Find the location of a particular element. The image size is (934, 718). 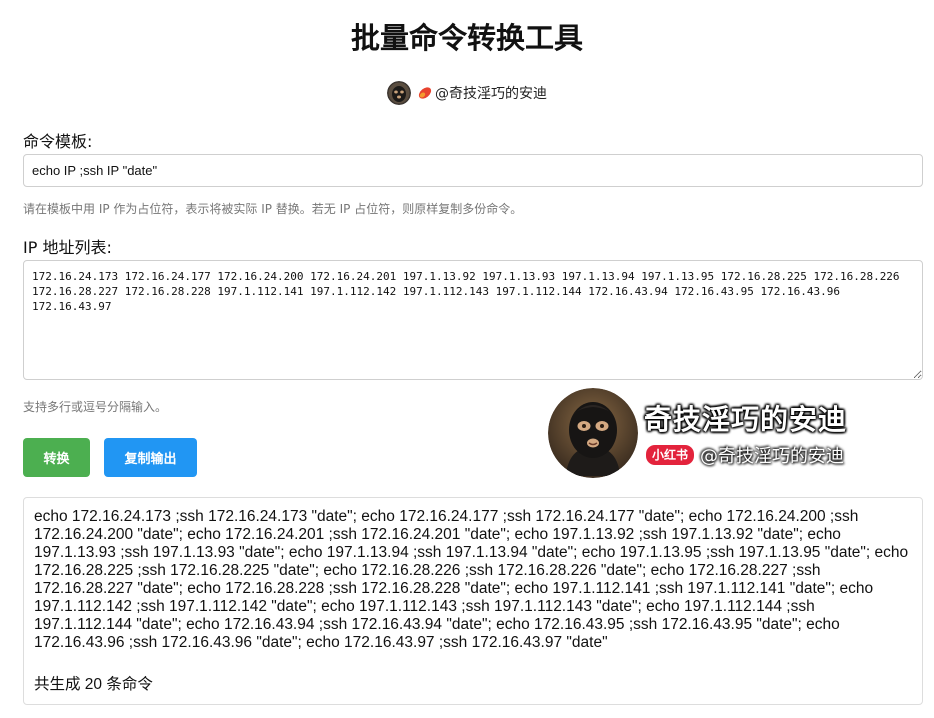

watermark-avatar-icon is located at coordinates (593, 433).